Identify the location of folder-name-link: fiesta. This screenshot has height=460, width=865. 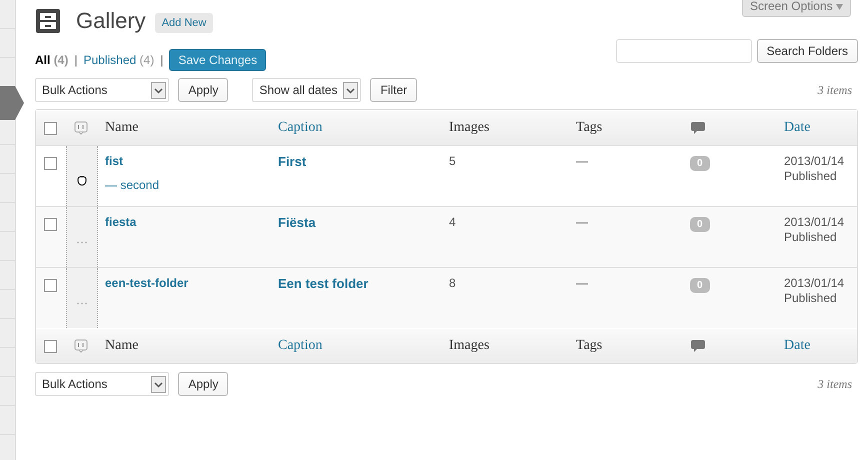
(184, 222).